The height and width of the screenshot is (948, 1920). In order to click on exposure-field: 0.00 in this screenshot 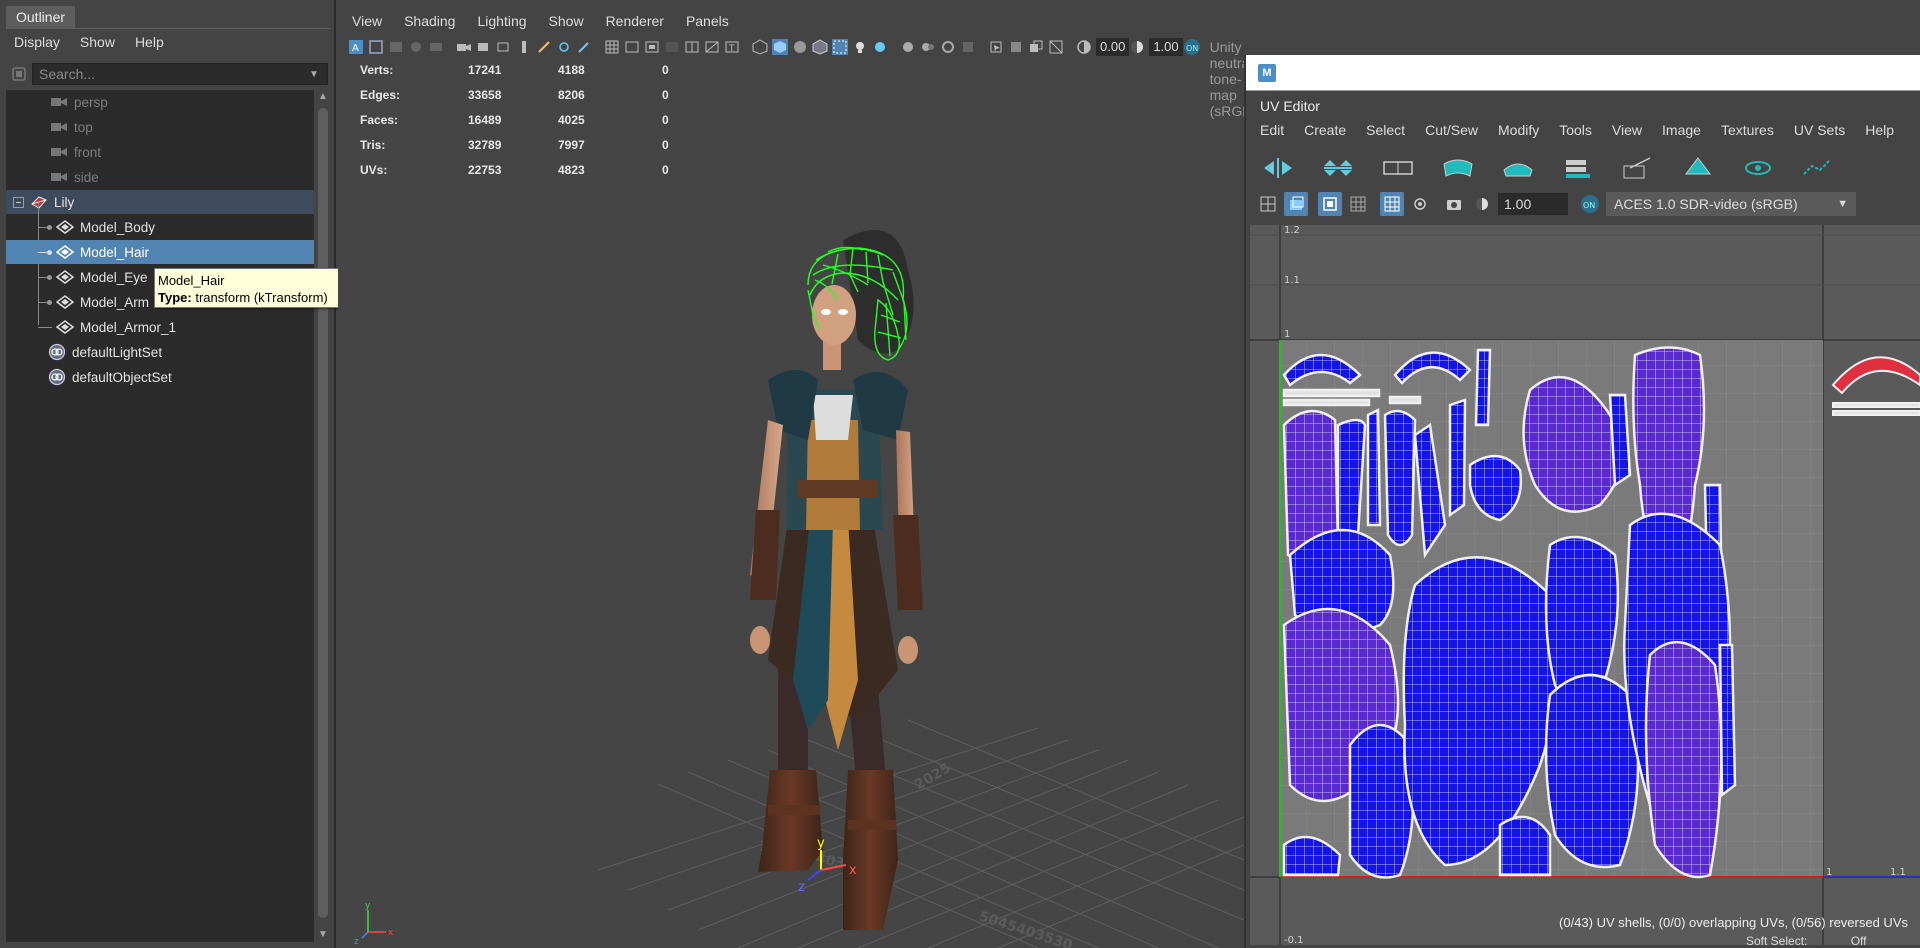, I will do `click(1113, 47)`.